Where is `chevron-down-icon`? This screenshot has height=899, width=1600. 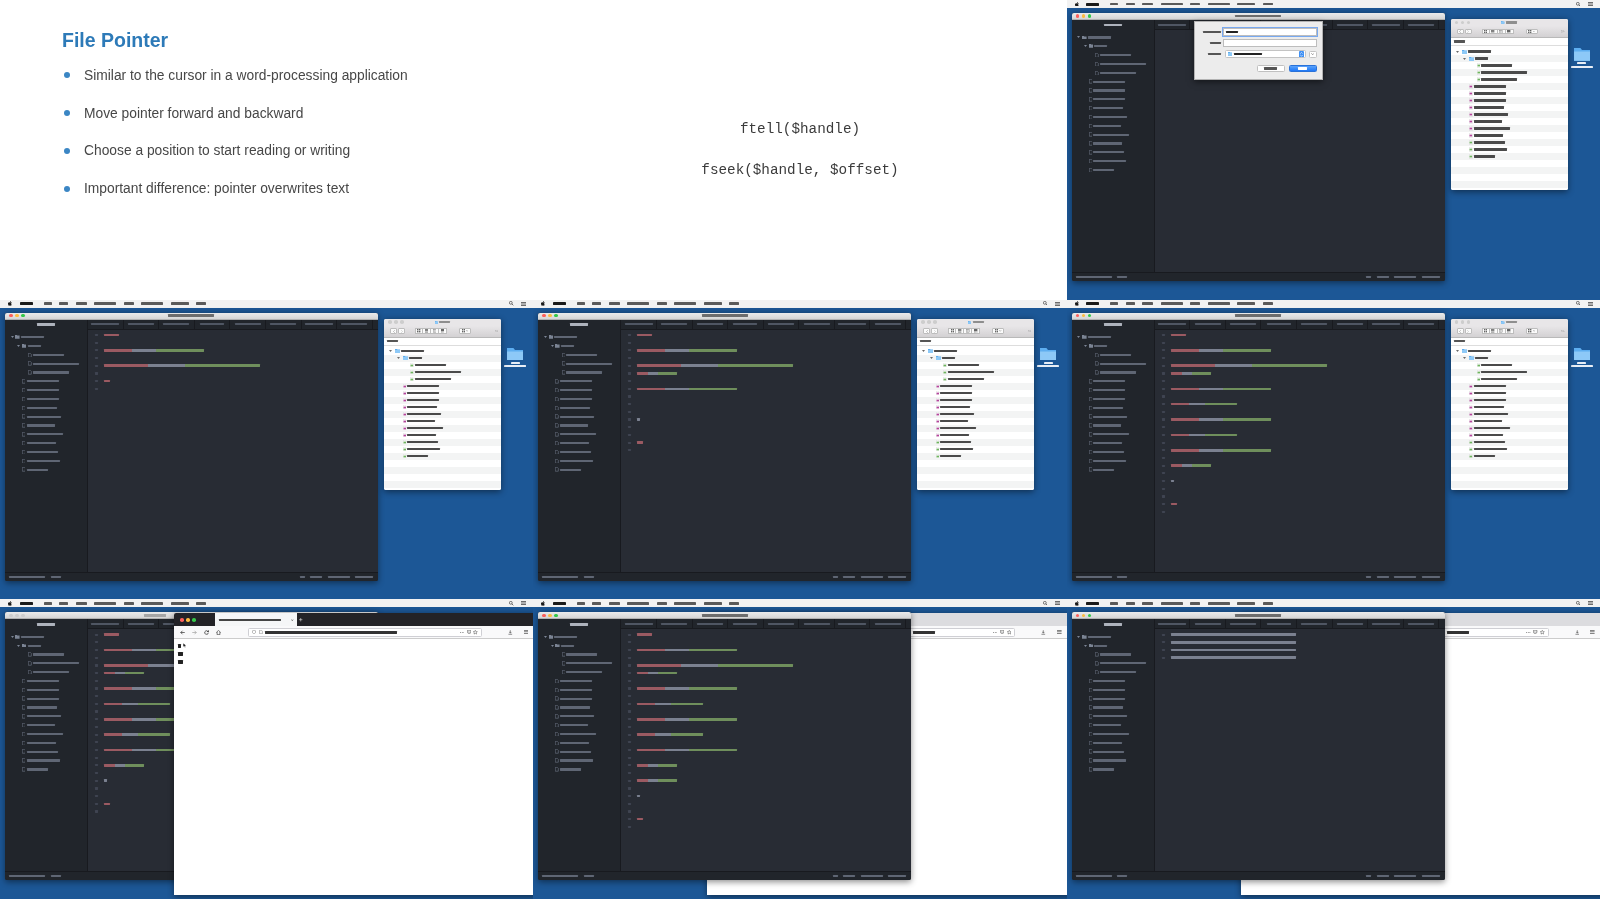
chevron-down-icon is located at coordinates (1312, 54).